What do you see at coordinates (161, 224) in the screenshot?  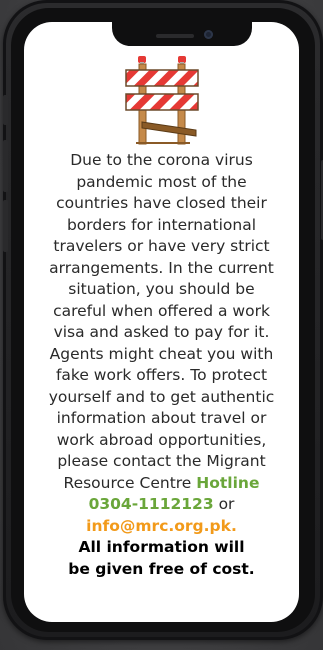 I see `message-line: borders for international` at bounding box center [161, 224].